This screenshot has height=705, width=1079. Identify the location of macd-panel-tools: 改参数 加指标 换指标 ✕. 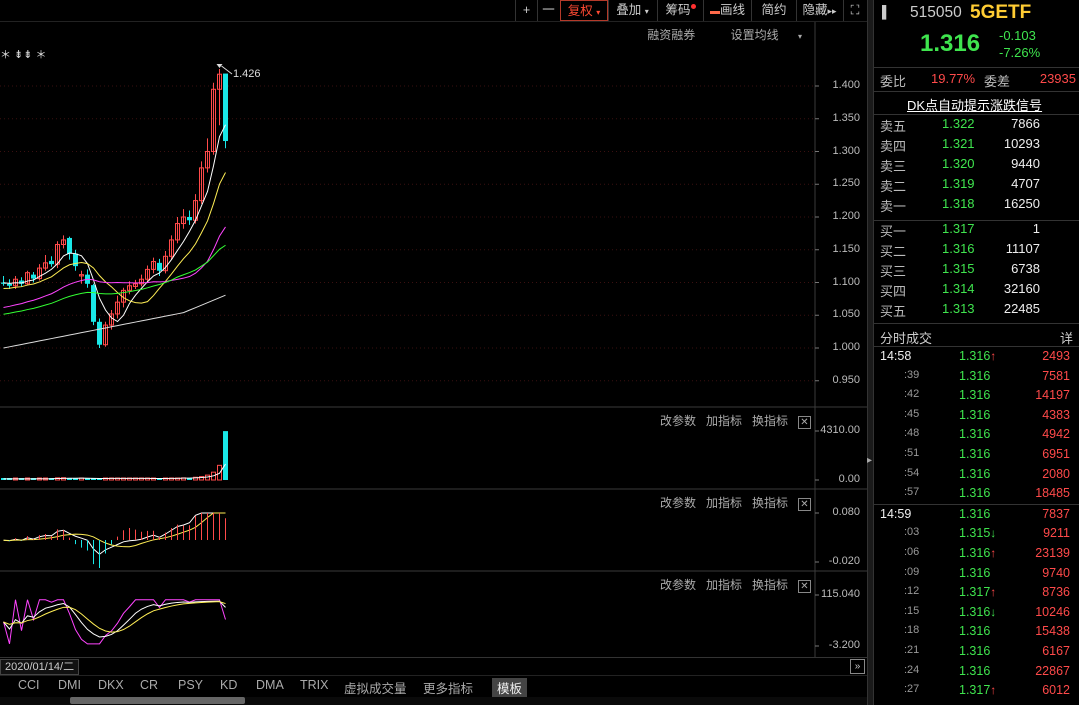
(730, 502).